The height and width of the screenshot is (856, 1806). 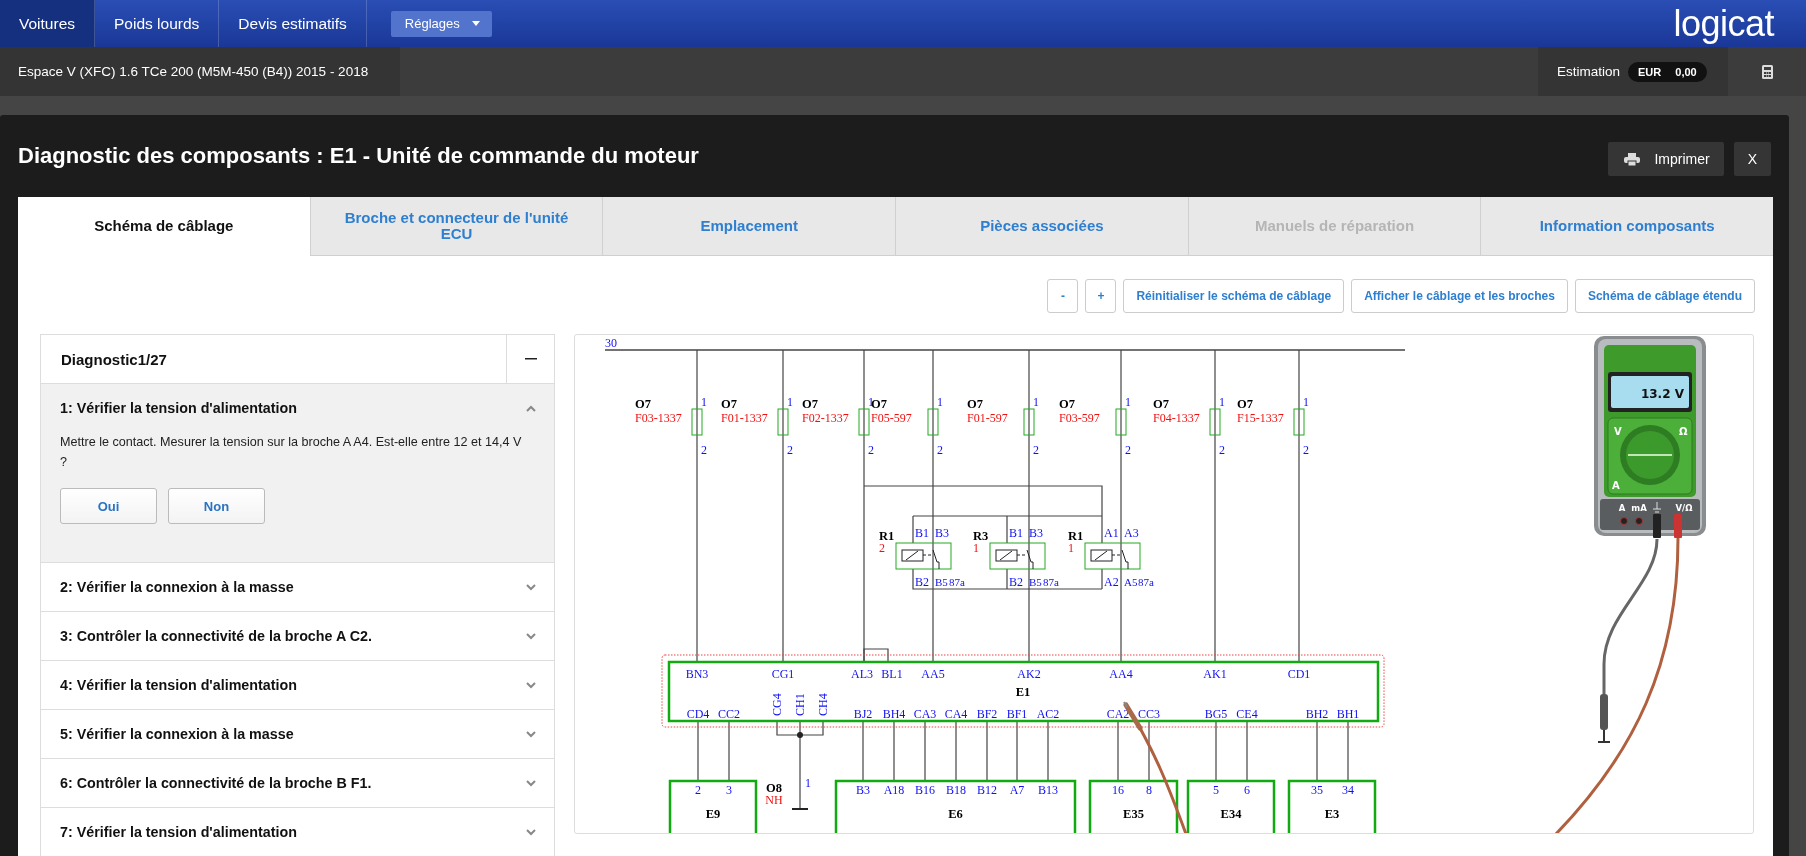 What do you see at coordinates (297, 685) in the screenshot?
I see `diagnostic-step: 4: Vérifier la tension d'alimentation` at bounding box center [297, 685].